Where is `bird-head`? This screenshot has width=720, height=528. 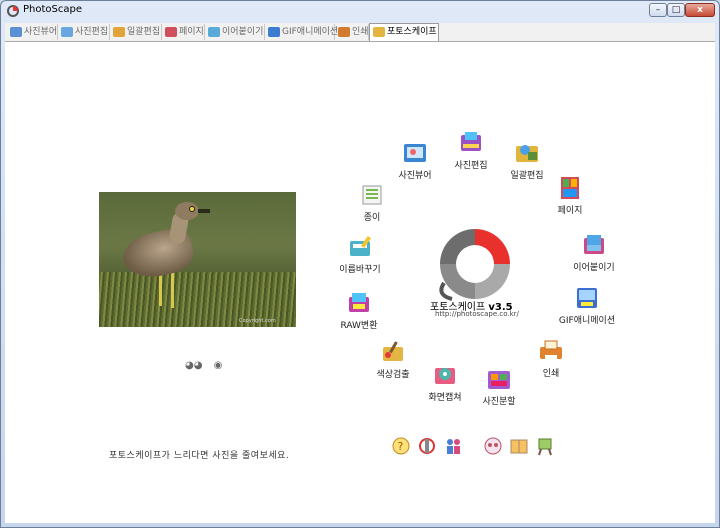 bird-head is located at coordinates (187, 211).